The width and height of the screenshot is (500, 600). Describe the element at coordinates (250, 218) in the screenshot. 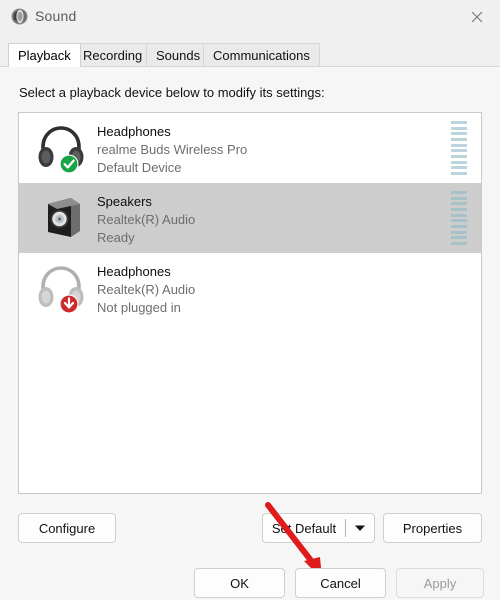

I see `device-list-item-selected: Speakers Realtek(R) Audio Ready` at that location.